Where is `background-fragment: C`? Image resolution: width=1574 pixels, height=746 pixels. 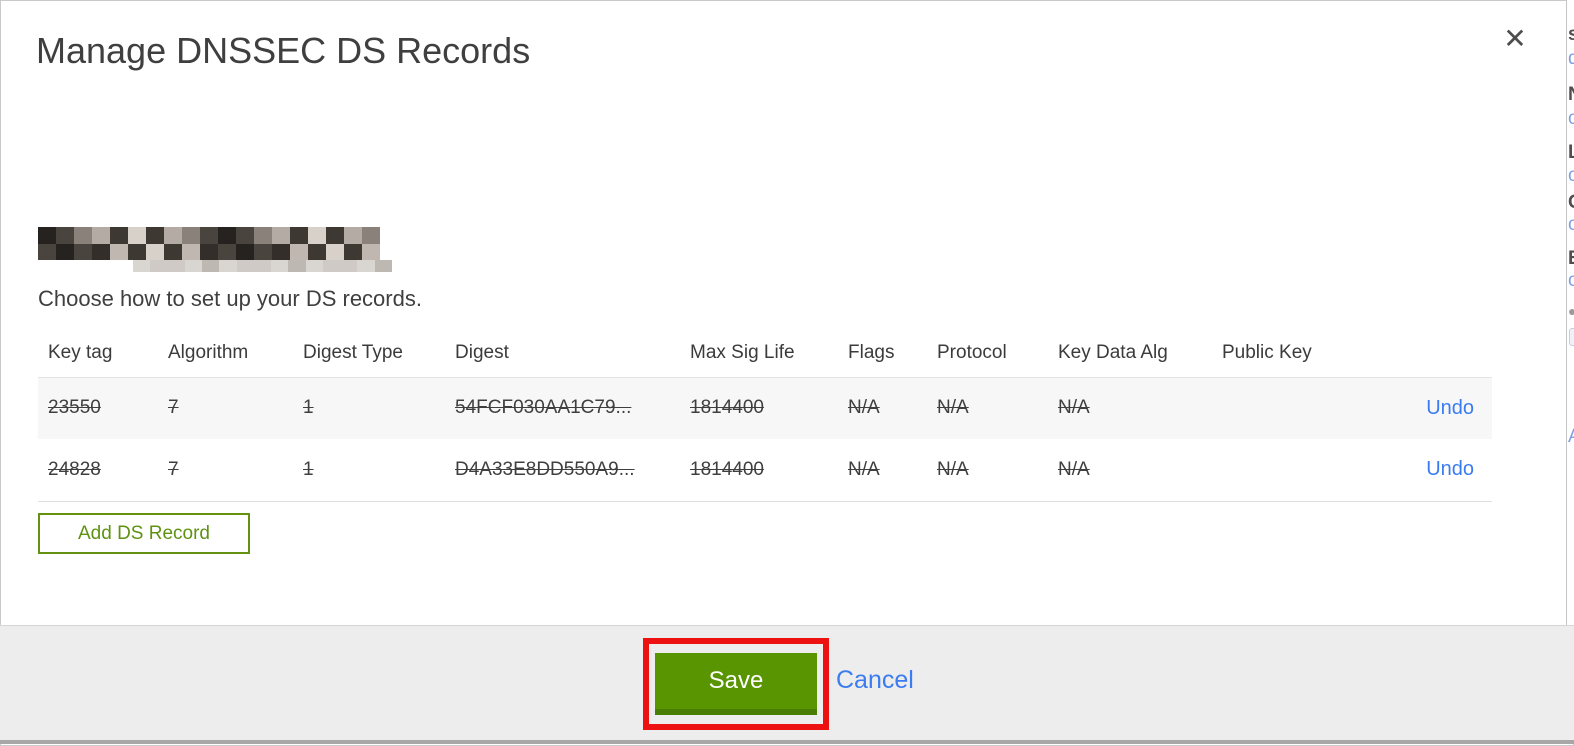 background-fragment: C is located at coordinates (1571, 203).